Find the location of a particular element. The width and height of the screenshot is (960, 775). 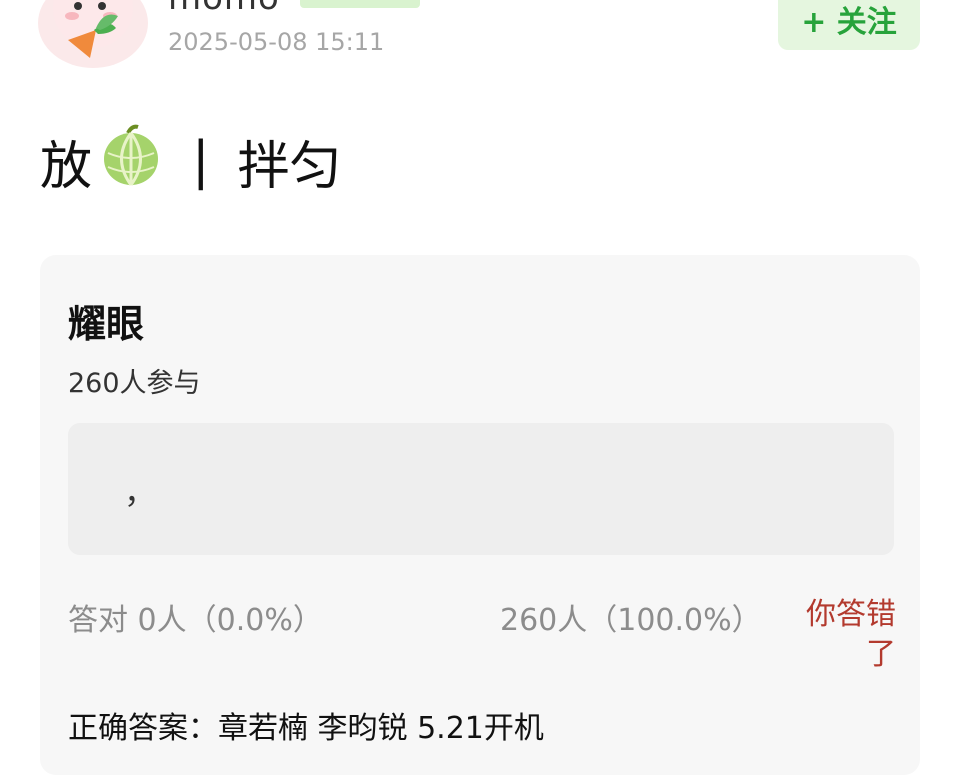

follow-button: + 关注 is located at coordinates (849, 25).